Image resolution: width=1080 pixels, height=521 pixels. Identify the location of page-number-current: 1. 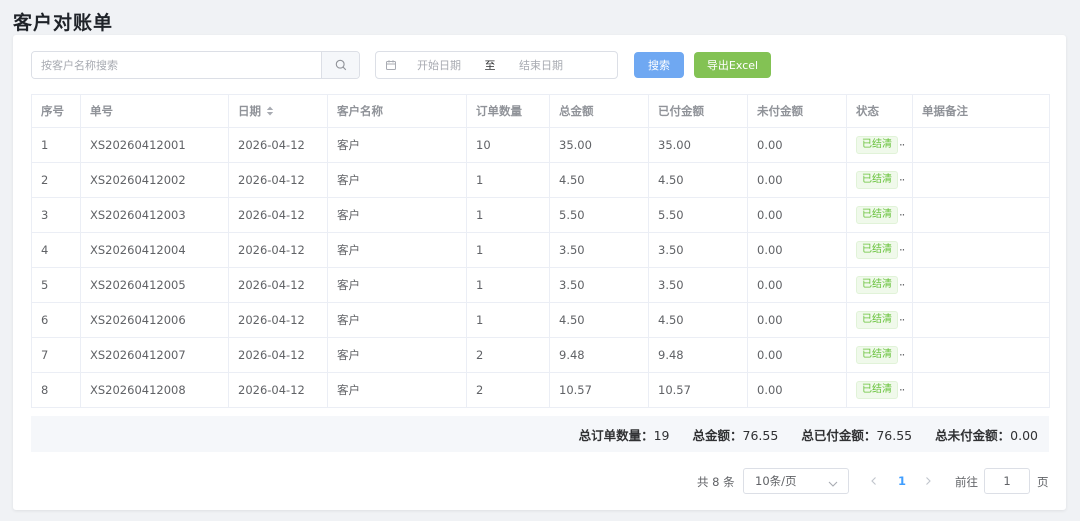
(902, 481).